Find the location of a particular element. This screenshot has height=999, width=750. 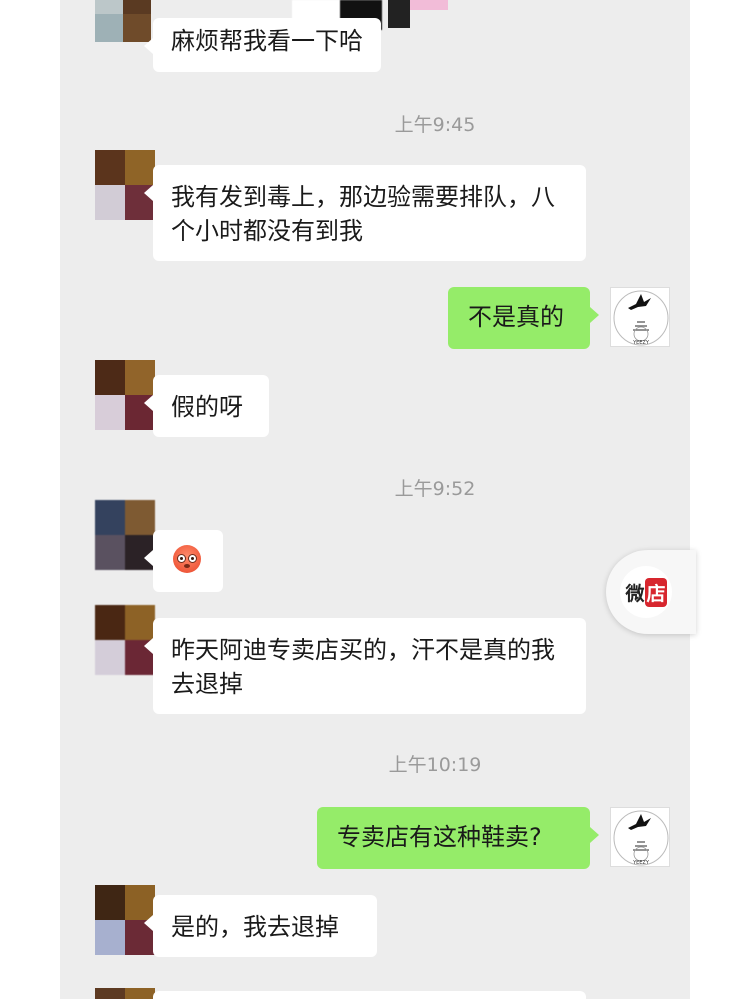

message-bubble: 假的呀 is located at coordinates (206, 406).